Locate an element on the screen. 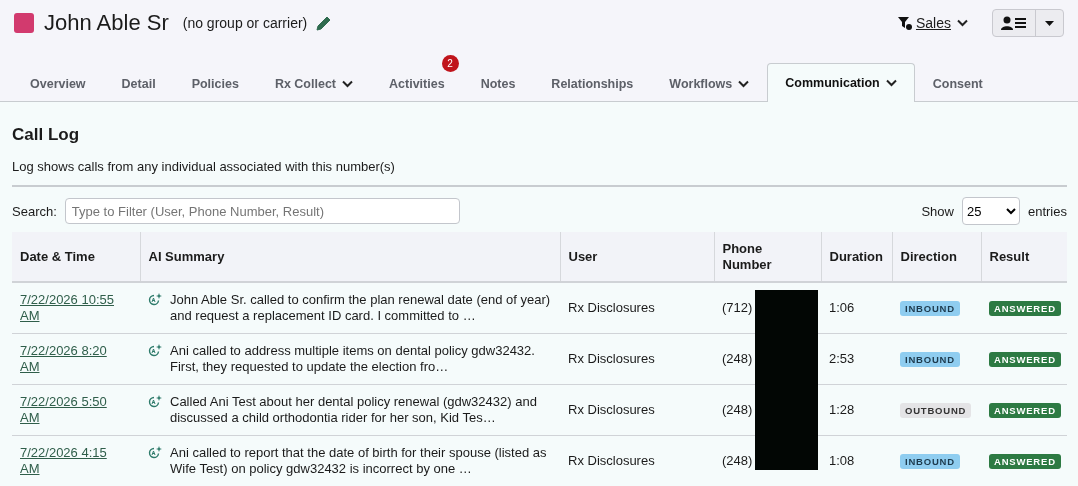  group-label: (no group or carrier) is located at coordinates (245, 23).